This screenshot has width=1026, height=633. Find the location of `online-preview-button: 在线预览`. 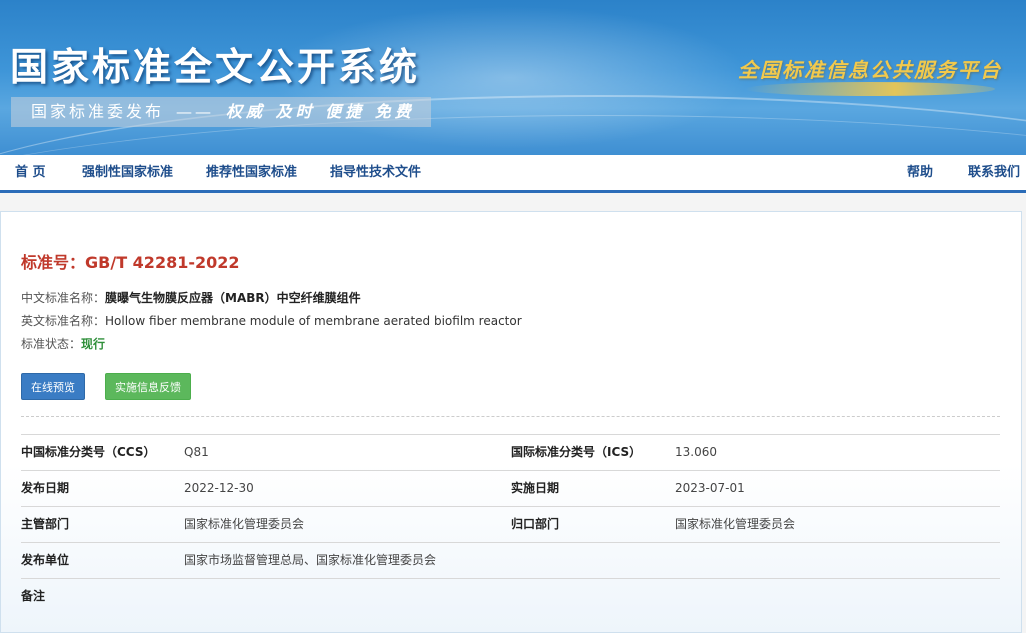

online-preview-button: 在线预览 is located at coordinates (53, 386).